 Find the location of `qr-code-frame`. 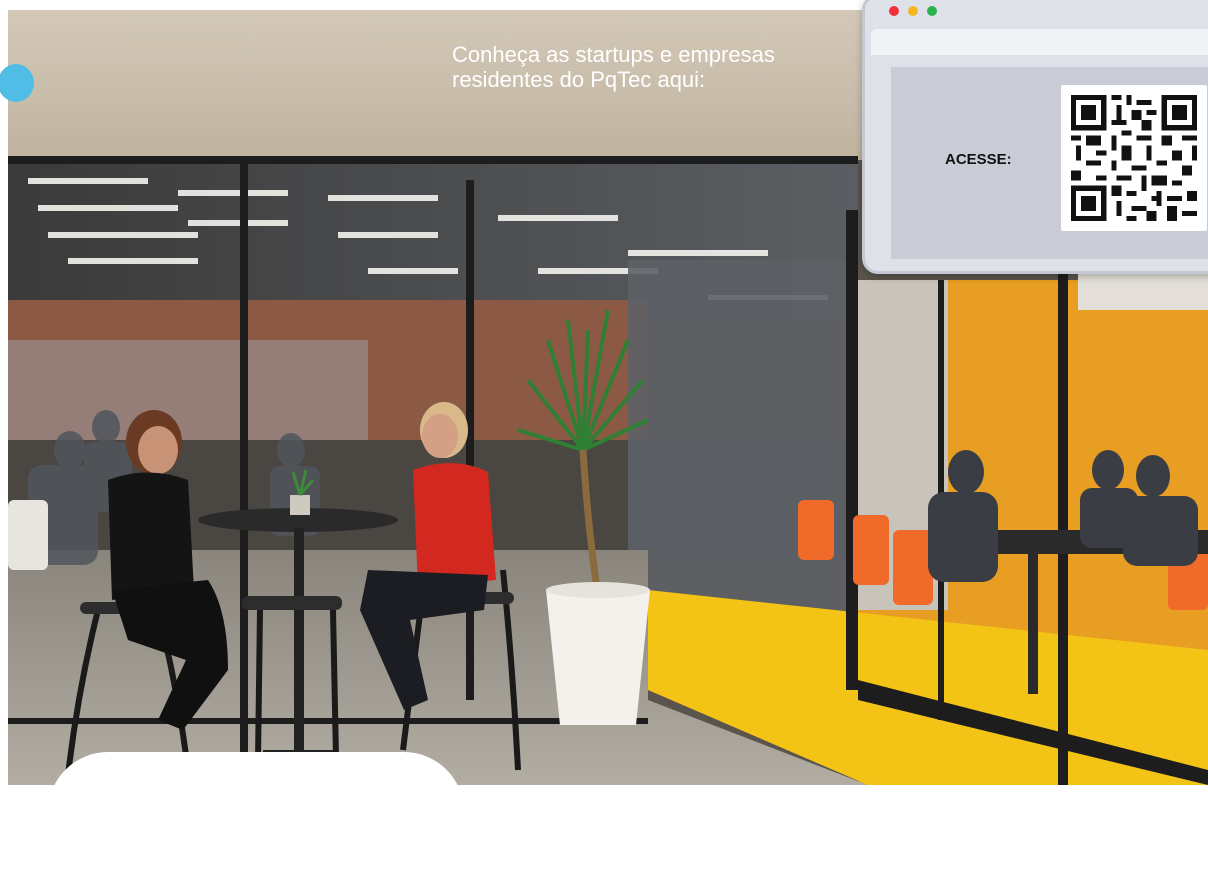

qr-code-frame is located at coordinates (1134, 158).